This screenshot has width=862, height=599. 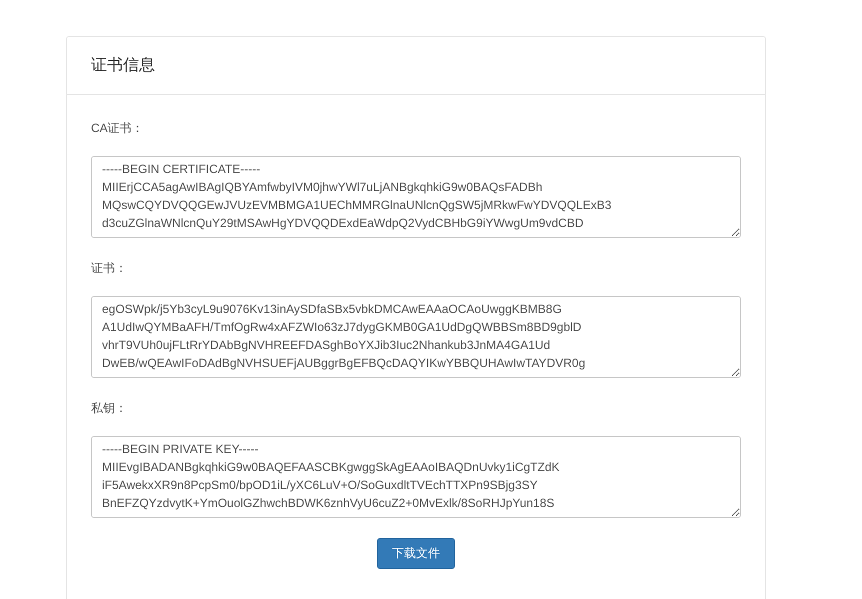 What do you see at coordinates (109, 408) in the screenshot?
I see `field-label: 私钥：` at bounding box center [109, 408].